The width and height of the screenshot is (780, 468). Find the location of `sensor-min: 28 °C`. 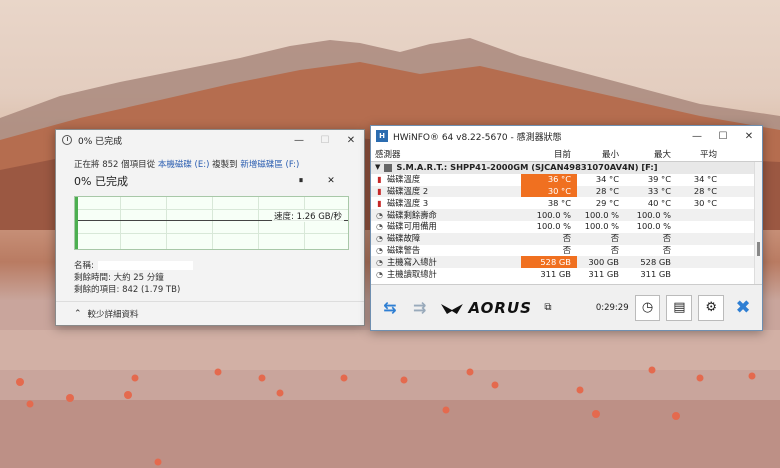

sensor-min: 28 °C is located at coordinates (607, 190).